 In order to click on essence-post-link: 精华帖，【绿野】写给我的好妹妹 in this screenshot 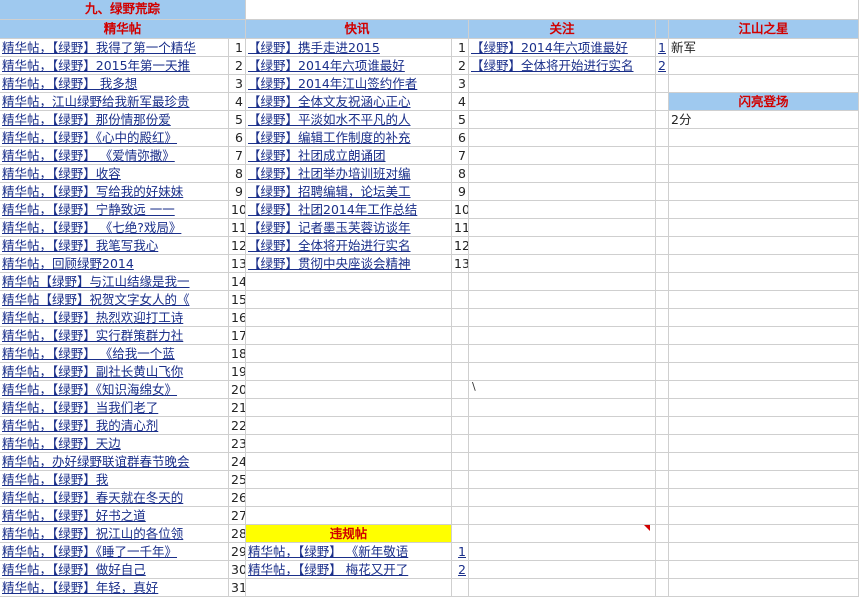, I will do `click(92, 191)`.